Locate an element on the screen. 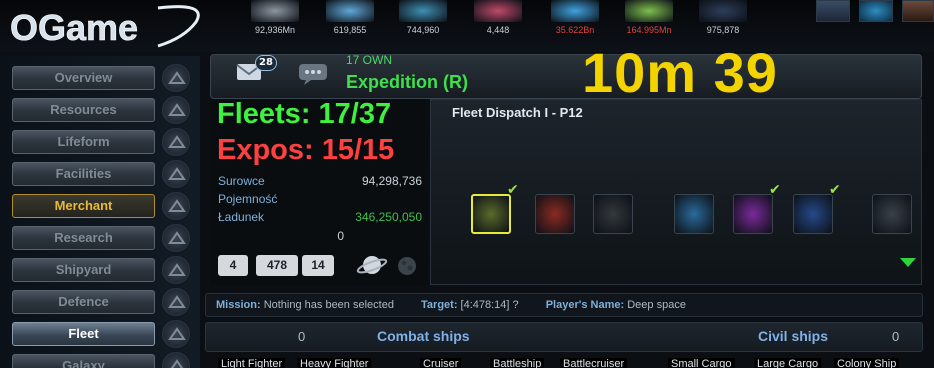 The width and height of the screenshot is (934, 368). crystal-amount: 619,855 is located at coordinates (350, 30).